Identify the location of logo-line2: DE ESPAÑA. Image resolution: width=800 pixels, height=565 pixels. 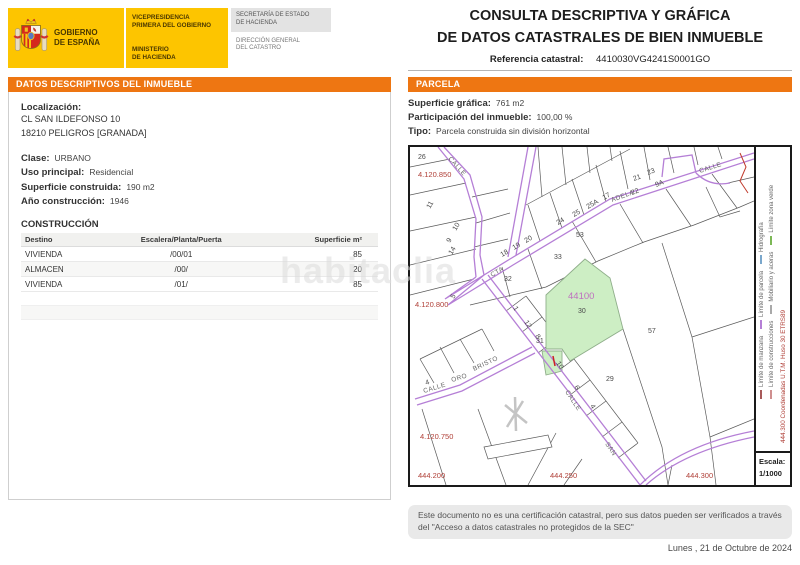
(77, 42).